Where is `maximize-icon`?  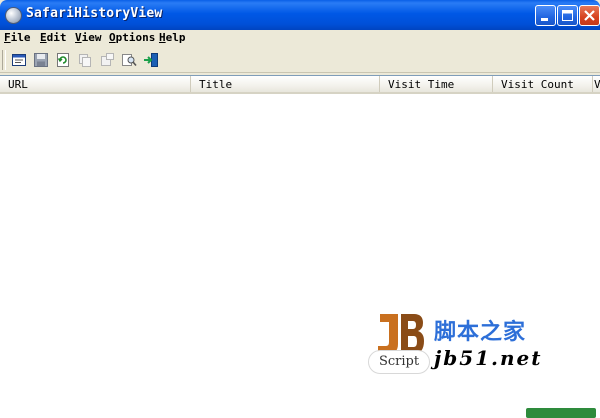 maximize-icon is located at coordinates (567, 15).